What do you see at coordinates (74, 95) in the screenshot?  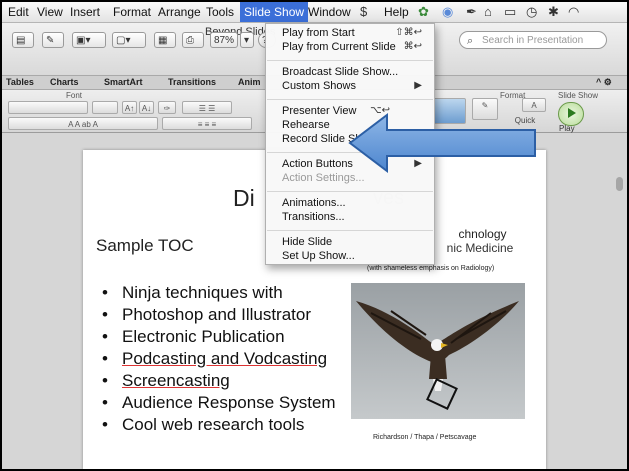 I see `group-label-font: Font` at bounding box center [74, 95].